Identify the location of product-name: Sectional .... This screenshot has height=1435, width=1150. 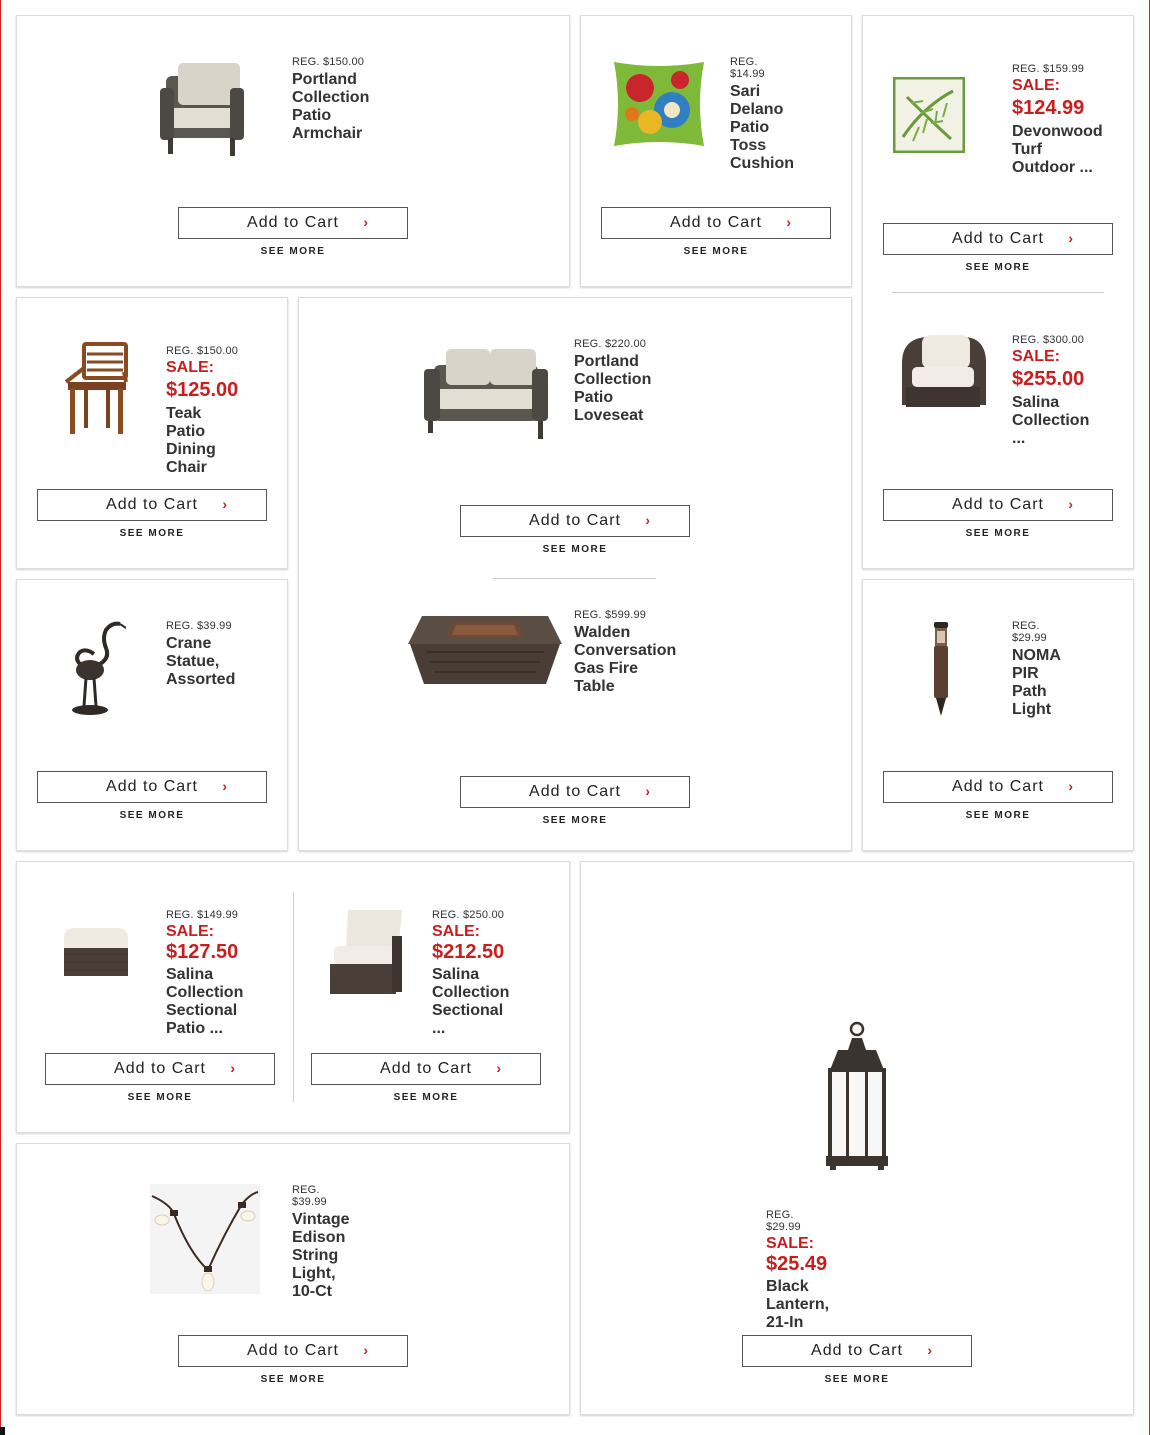
(470, 1020).